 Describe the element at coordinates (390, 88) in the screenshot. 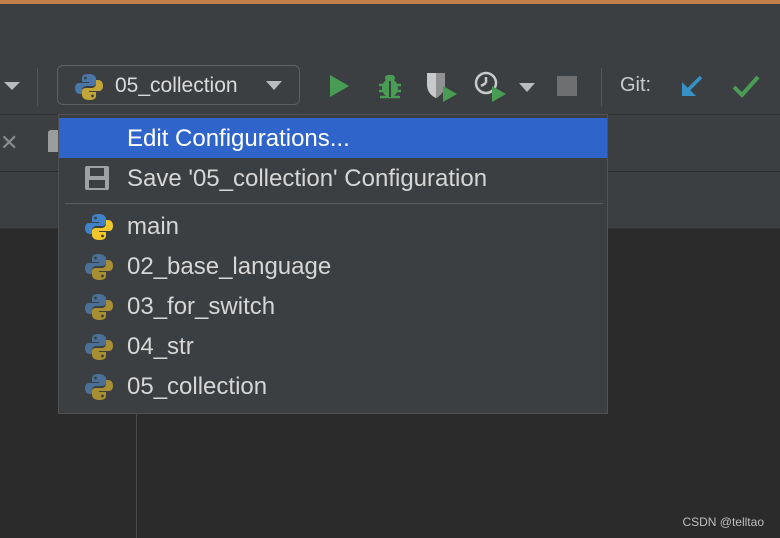

I see `debug-icon` at that location.